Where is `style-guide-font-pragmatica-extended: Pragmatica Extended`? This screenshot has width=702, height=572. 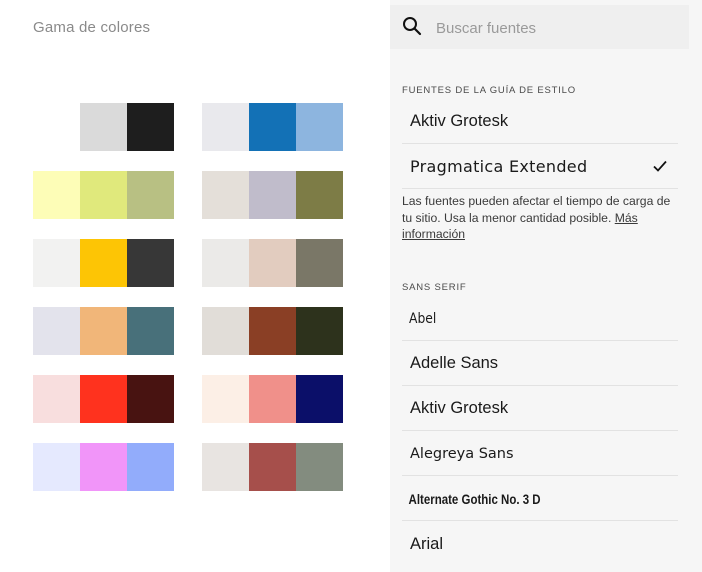 style-guide-font-pragmatica-extended: Pragmatica Extended is located at coordinates (540, 167).